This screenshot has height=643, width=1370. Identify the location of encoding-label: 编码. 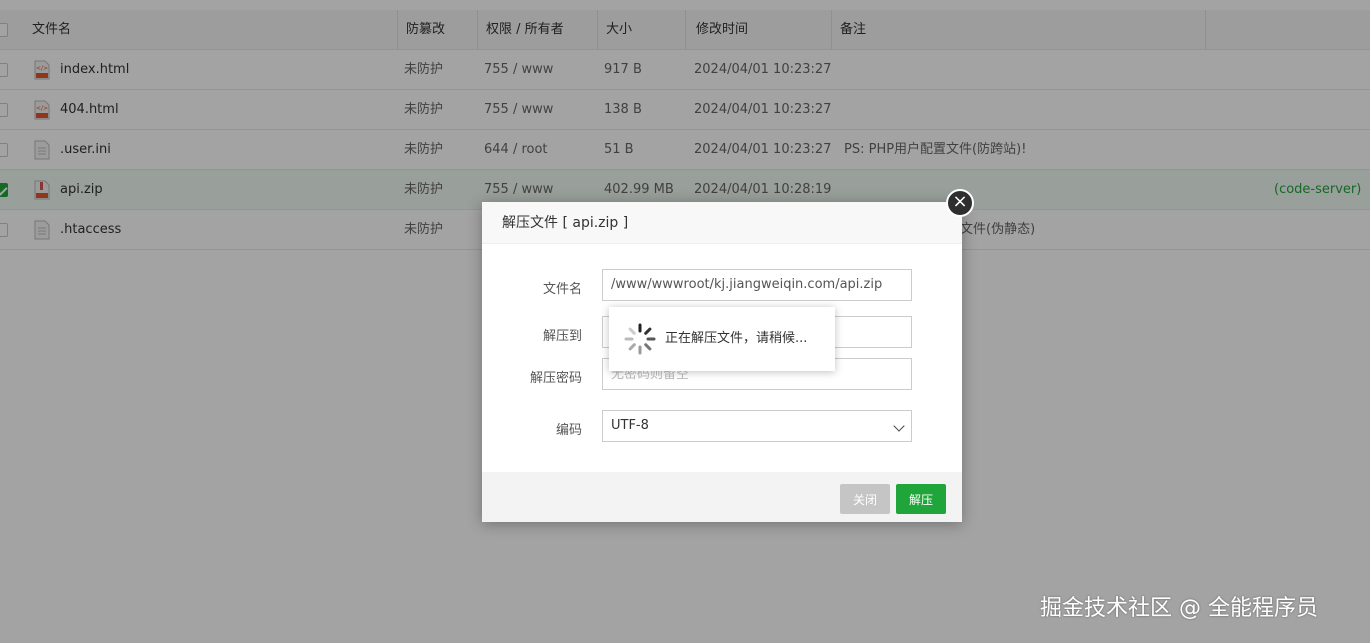
(568, 430).